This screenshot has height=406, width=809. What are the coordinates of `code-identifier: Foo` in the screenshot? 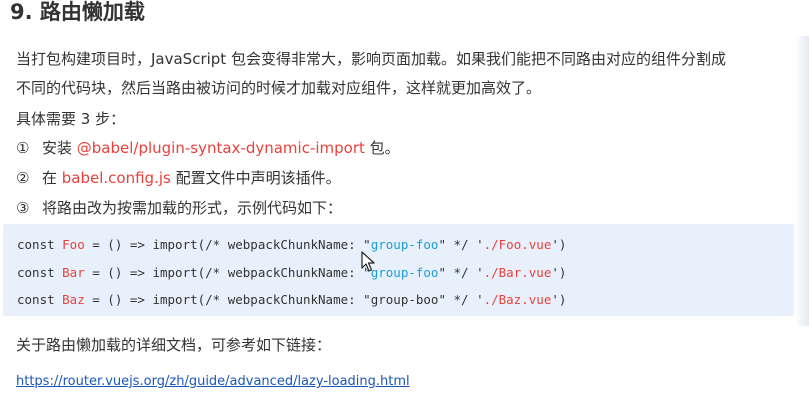 It's located at (73, 244).